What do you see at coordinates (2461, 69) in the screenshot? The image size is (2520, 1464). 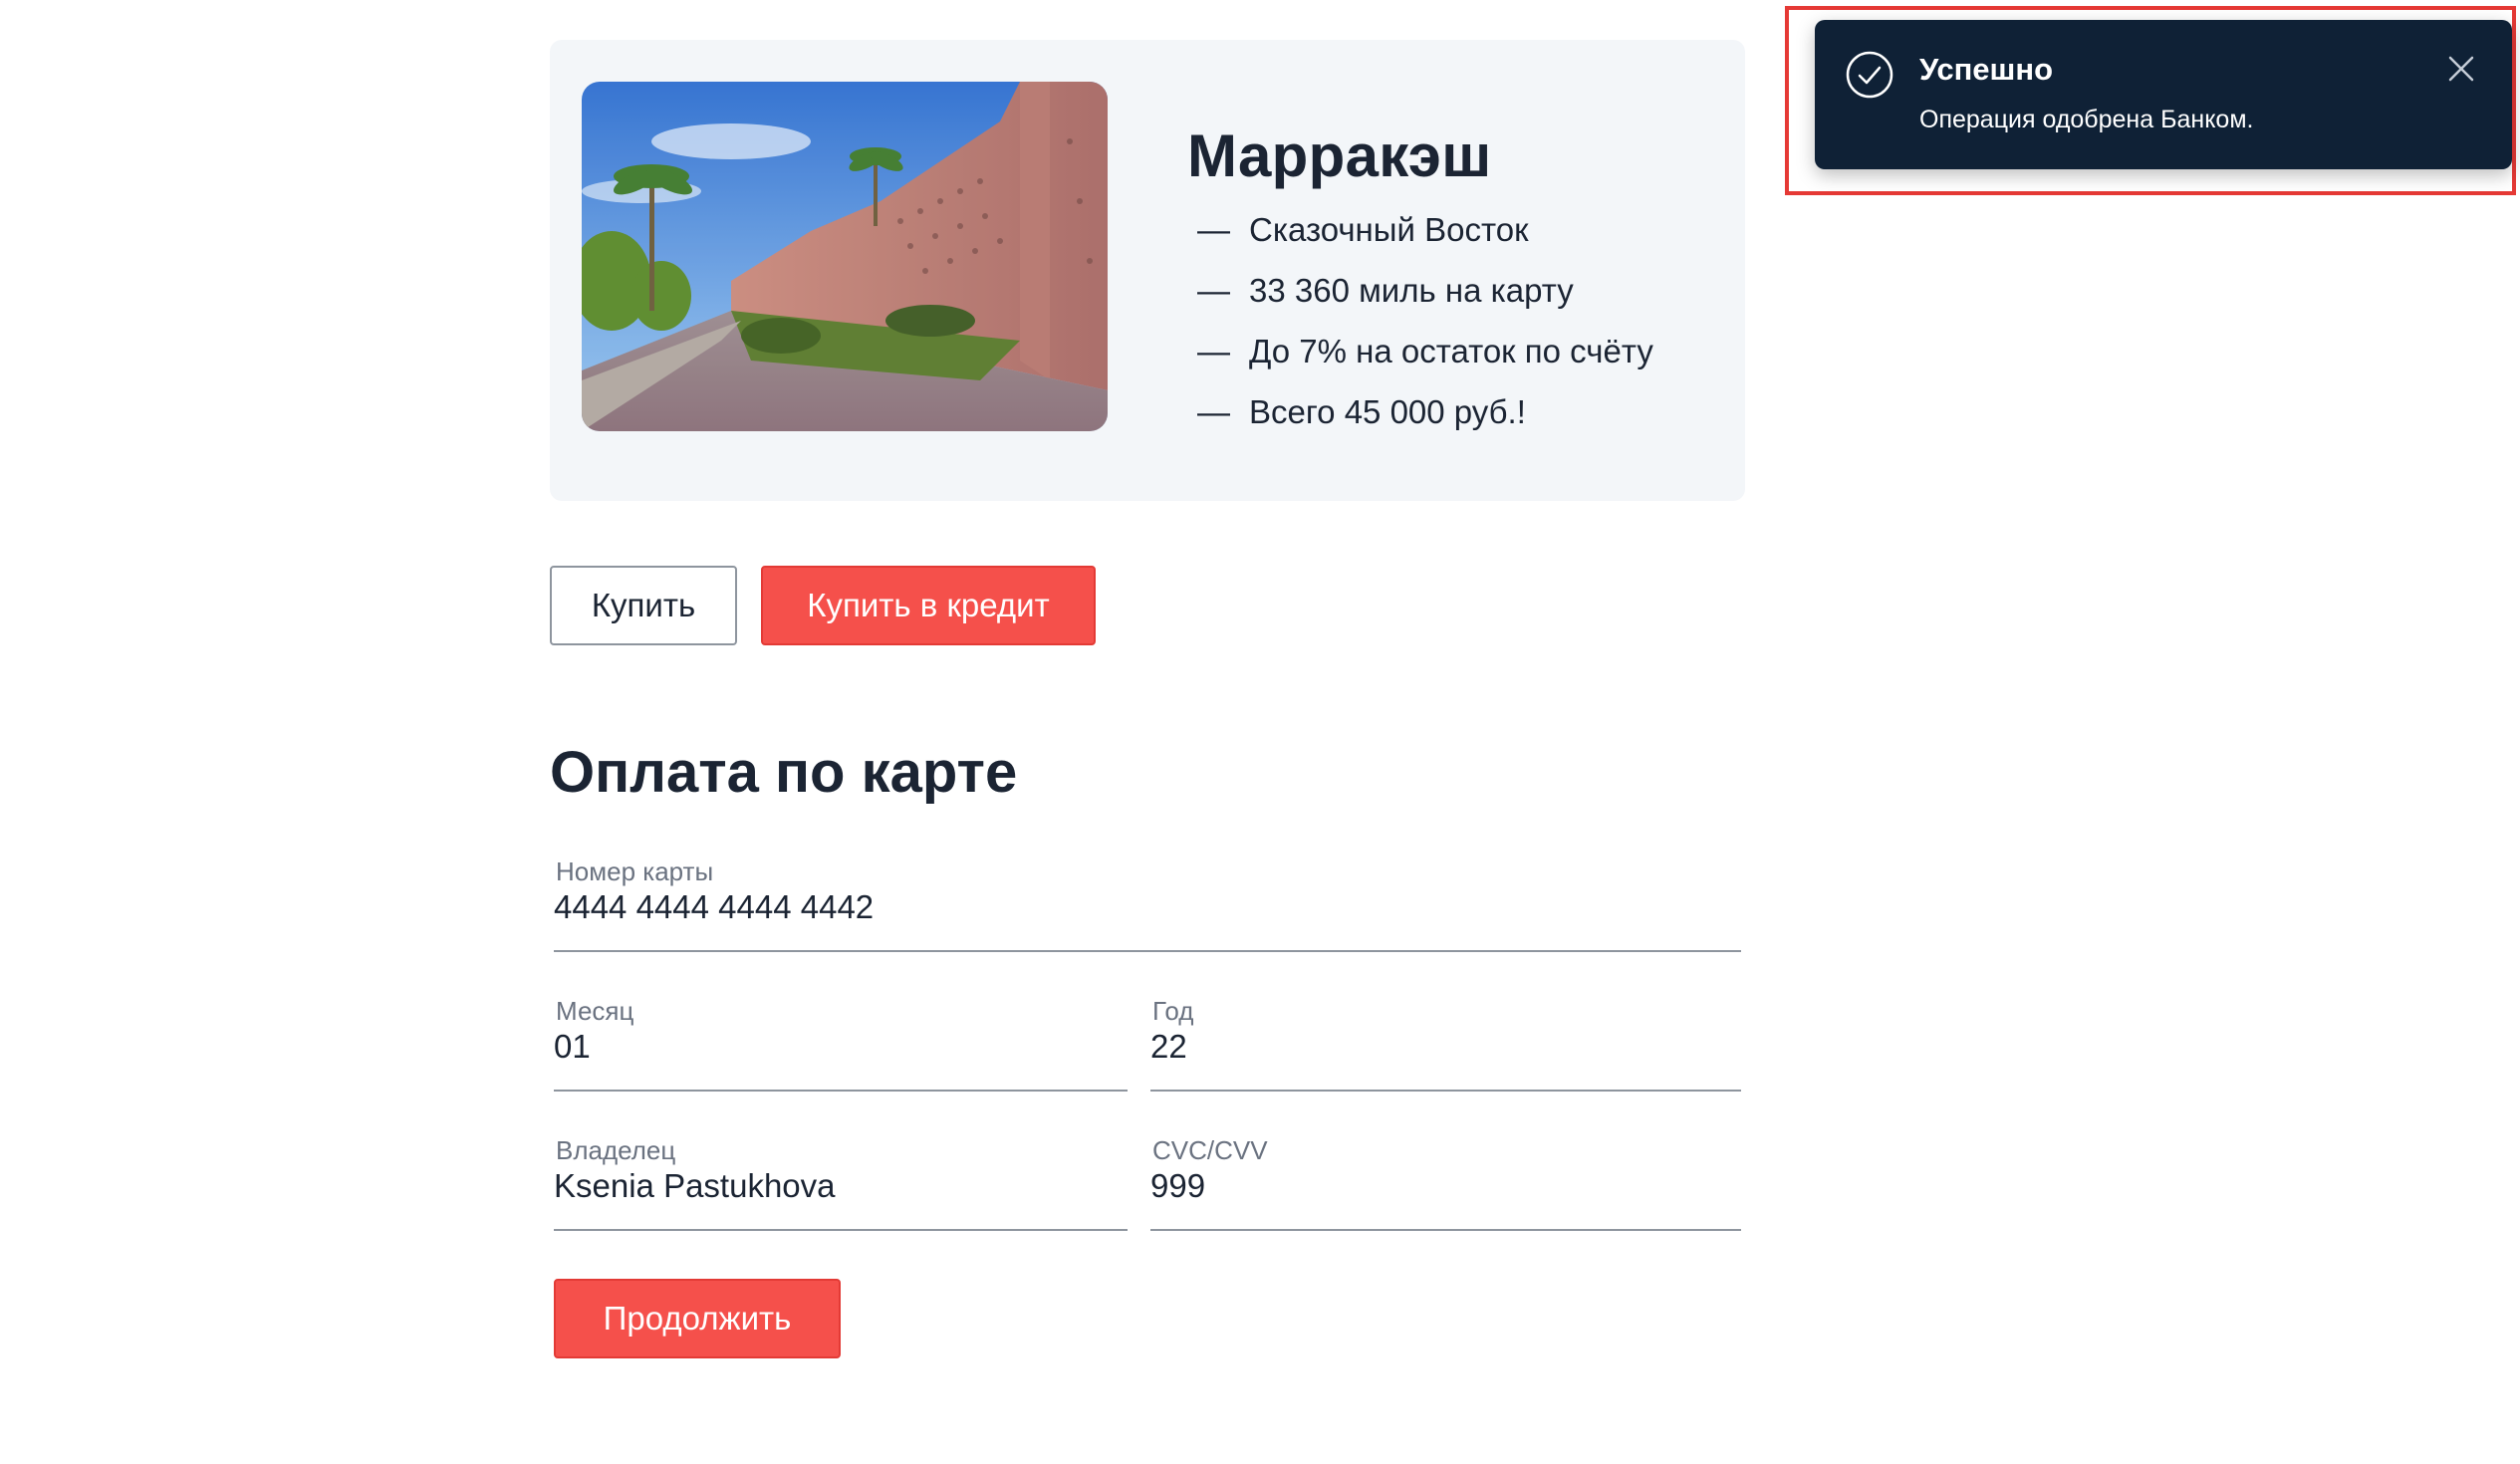 I see `close-icon` at bounding box center [2461, 69].